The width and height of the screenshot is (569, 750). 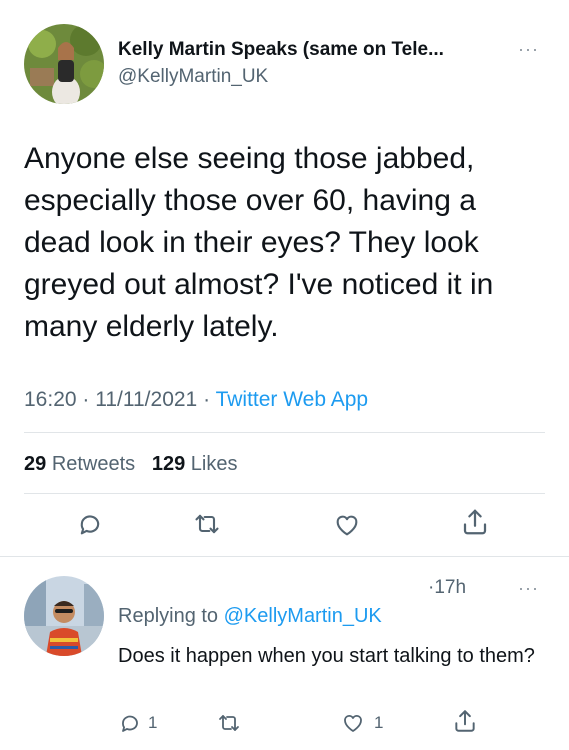 I want to click on reply-count: 1, so click(x=153, y=722).